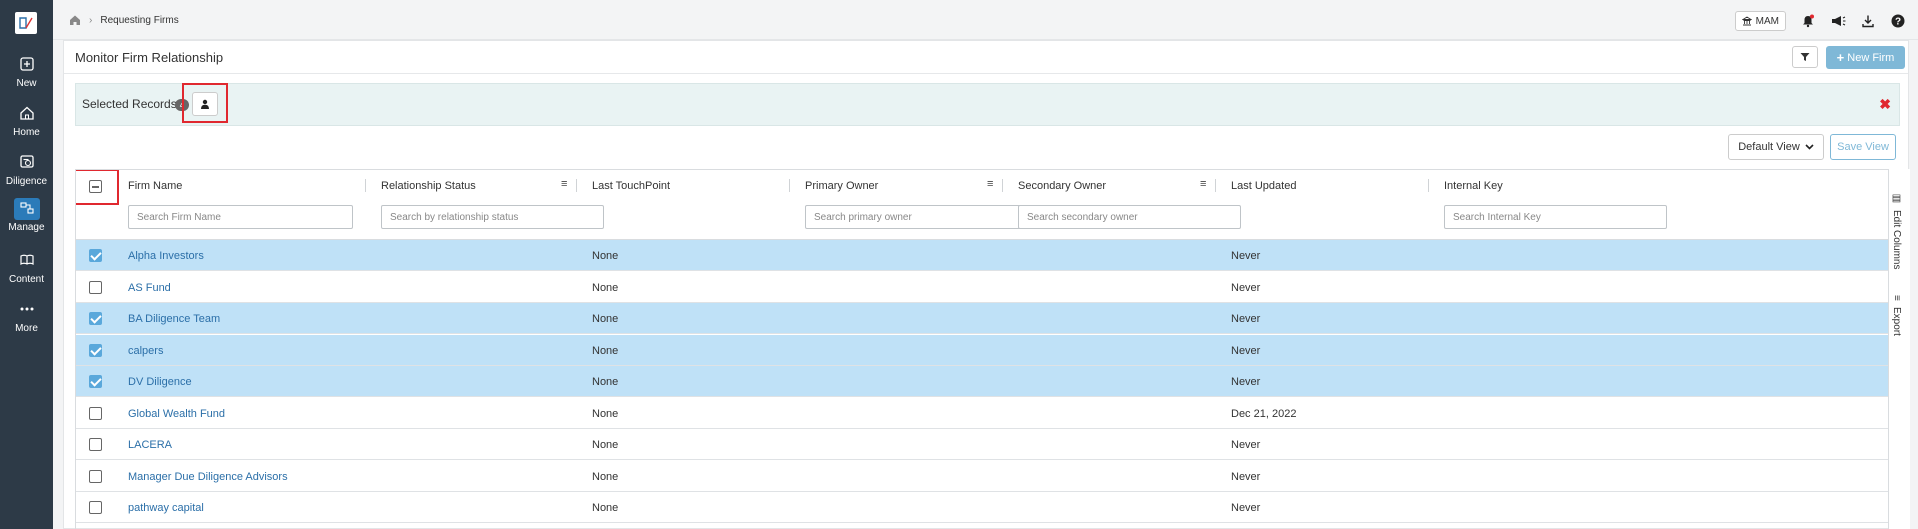  I want to click on side-tabs: ▤ Edit Columns ≡ Export, so click(1899, 349).